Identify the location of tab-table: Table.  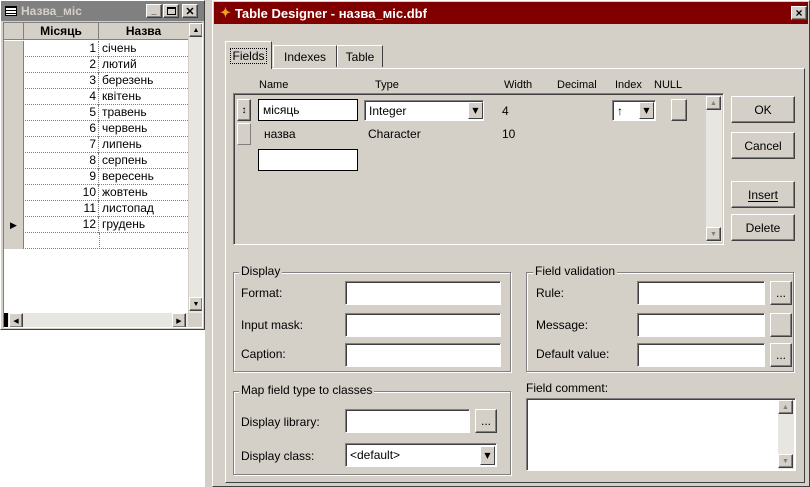
(360, 56).